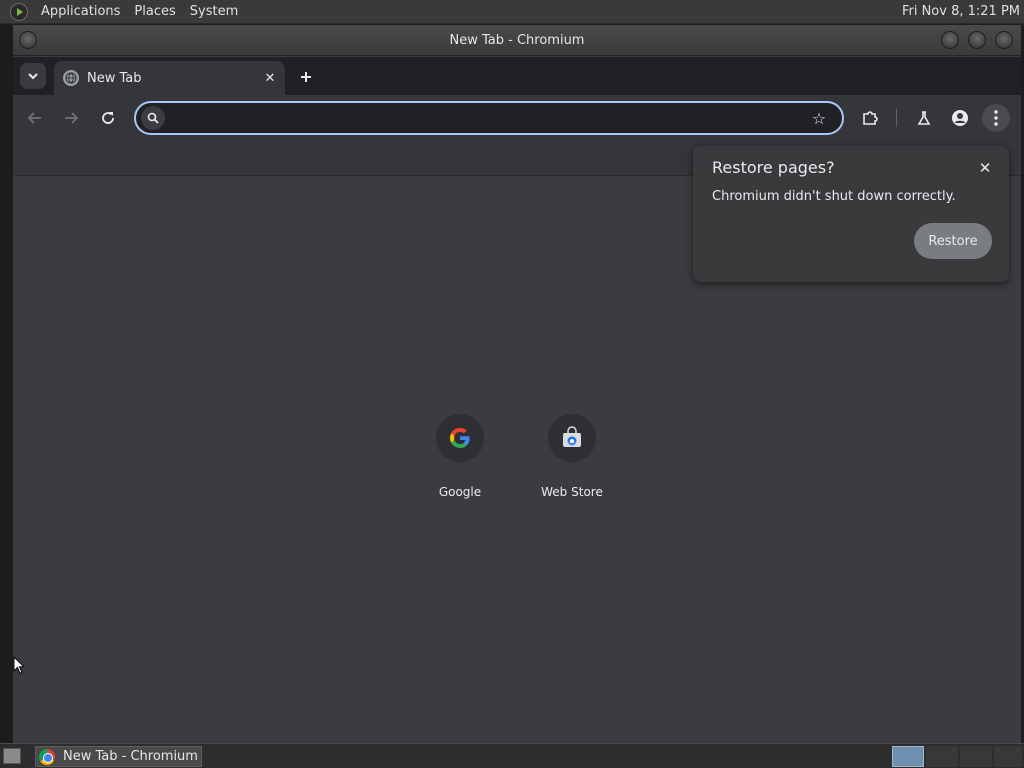  I want to click on tab-close-icon: ✕, so click(270, 78).